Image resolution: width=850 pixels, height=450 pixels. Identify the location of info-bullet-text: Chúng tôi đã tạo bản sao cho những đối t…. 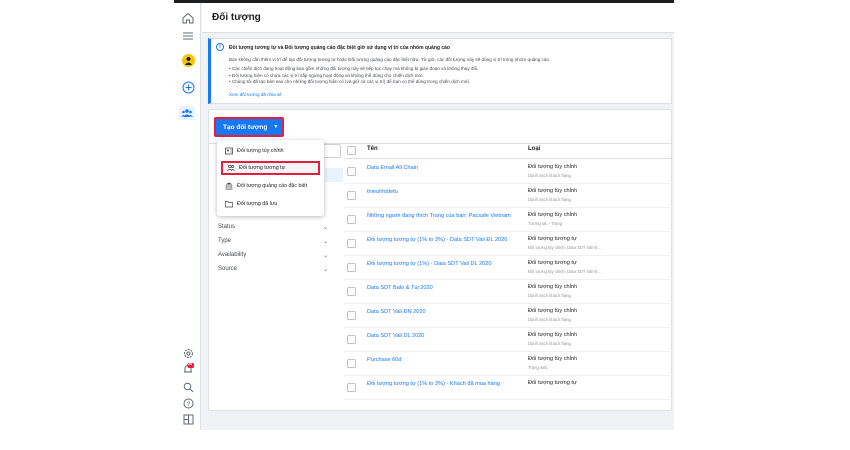
(351, 81).